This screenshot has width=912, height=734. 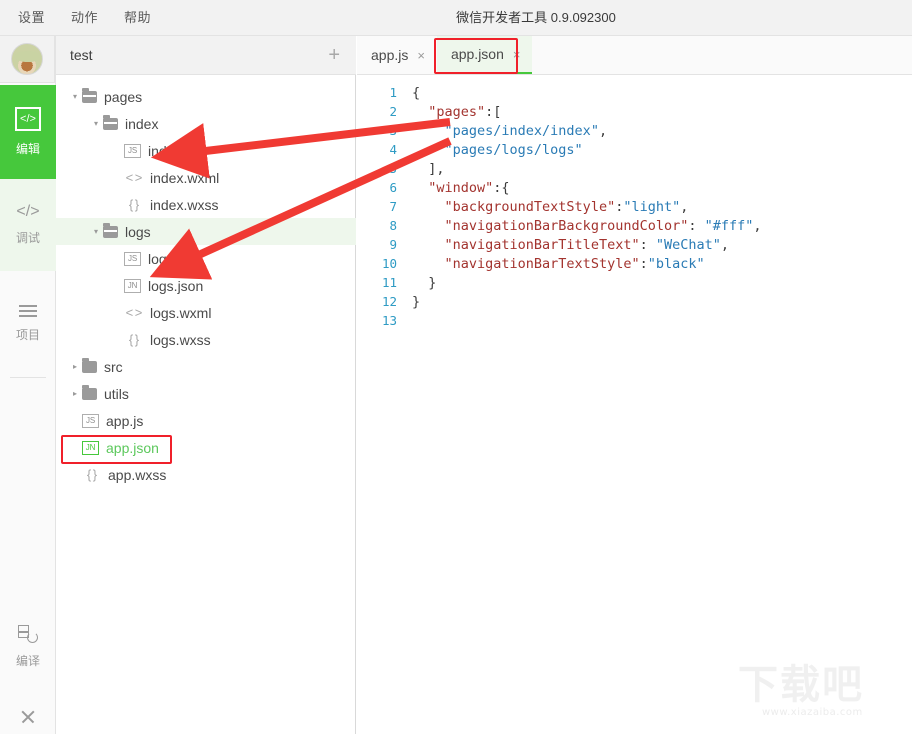 I want to click on code-line: 6 "window":{, so click(x=634, y=187).